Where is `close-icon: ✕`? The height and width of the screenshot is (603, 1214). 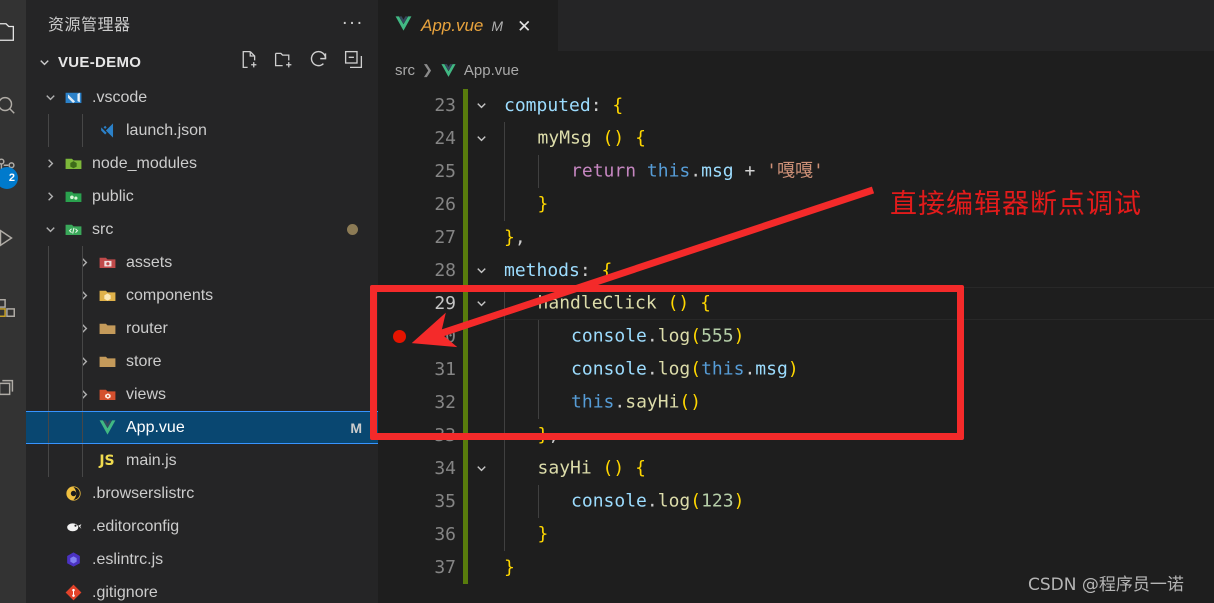 close-icon: ✕ is located at coordinates (524, 26).